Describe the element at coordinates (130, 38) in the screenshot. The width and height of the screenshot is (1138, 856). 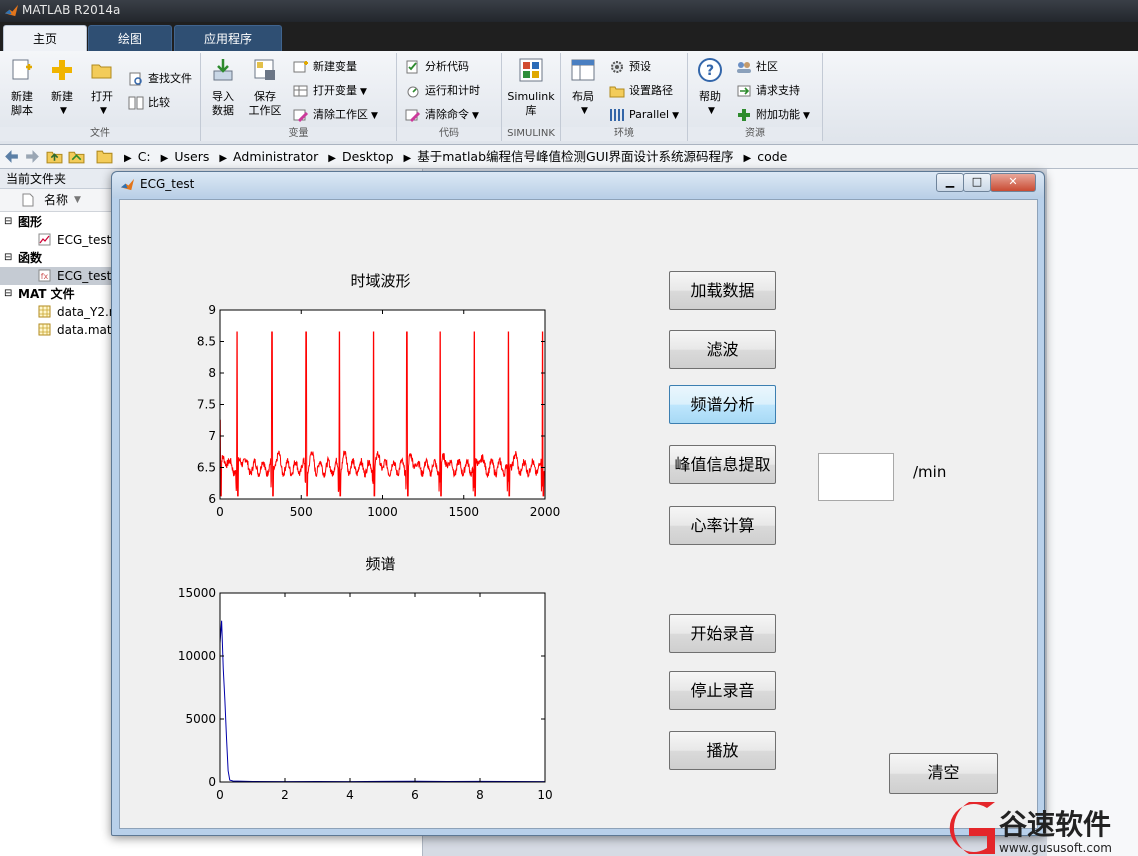
I see `tab-plots: 绘图` at that location.